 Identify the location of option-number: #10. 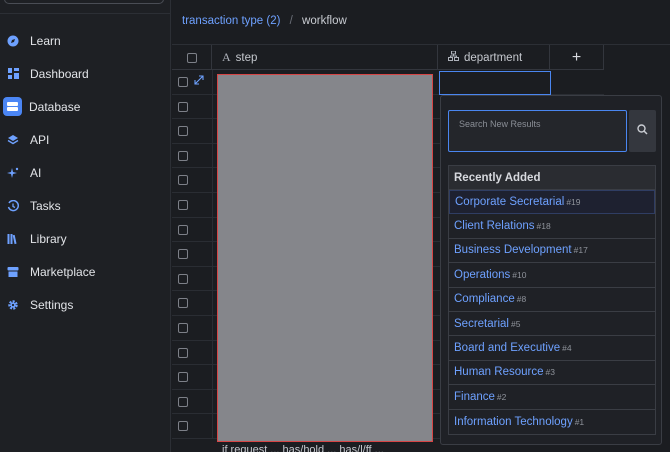
(519, 274).